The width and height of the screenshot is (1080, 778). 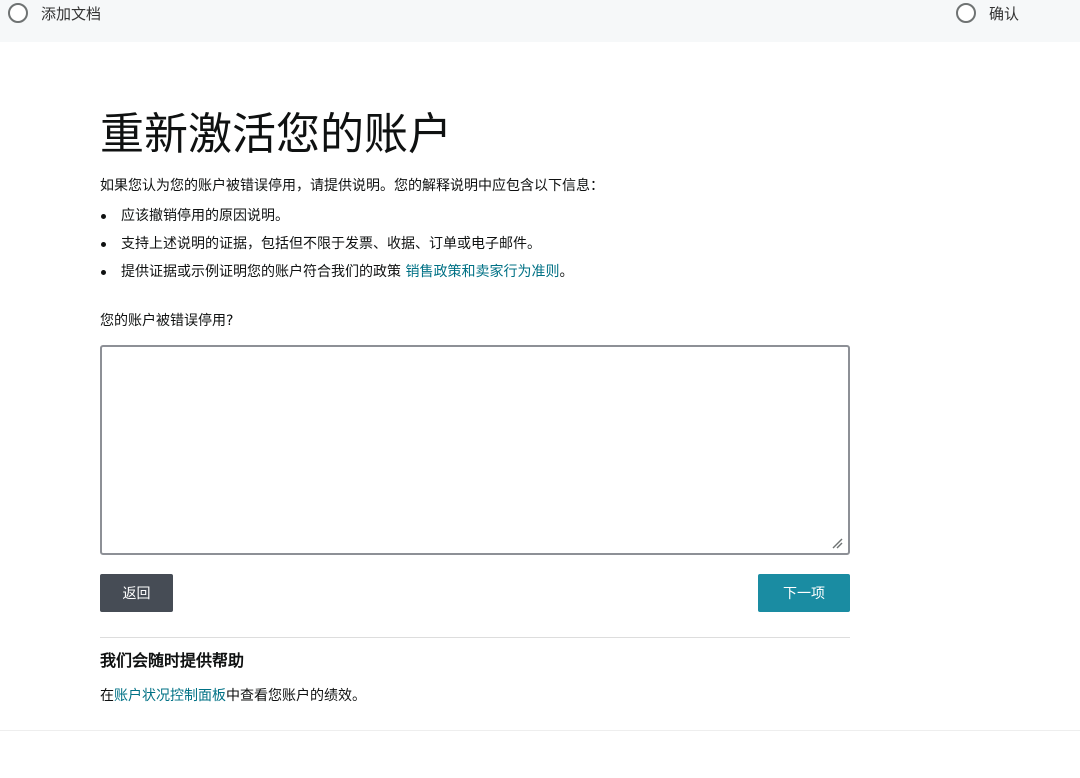 What do you see at coordinates (233, 696) in the screenshot?
I see `help-text: 在账户状况控制面板中查看您账户的绩效。` at bounding box center [233, 696].